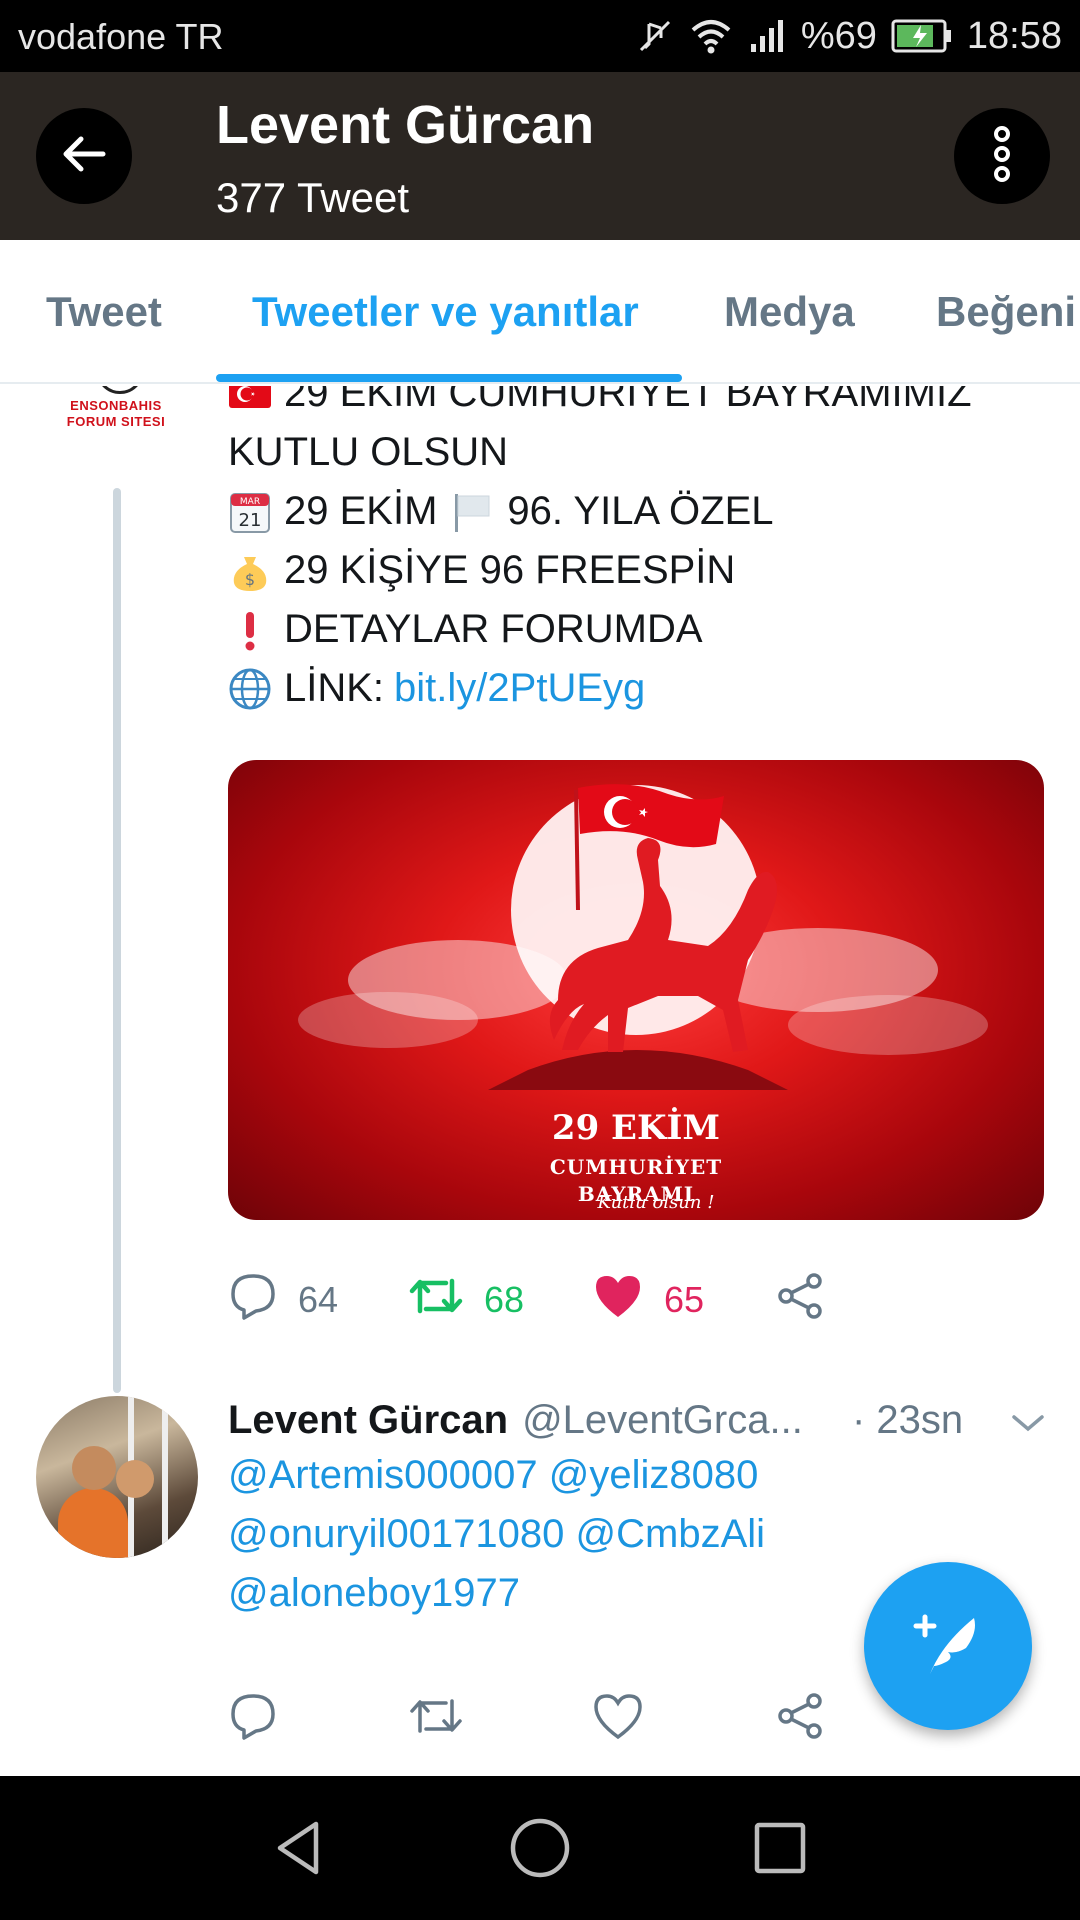 The width and height of the screenshot is (1080, 1920). Describe the element at coordinates (711, 36) in the screenshot. I see `wifi-icon` at that location.